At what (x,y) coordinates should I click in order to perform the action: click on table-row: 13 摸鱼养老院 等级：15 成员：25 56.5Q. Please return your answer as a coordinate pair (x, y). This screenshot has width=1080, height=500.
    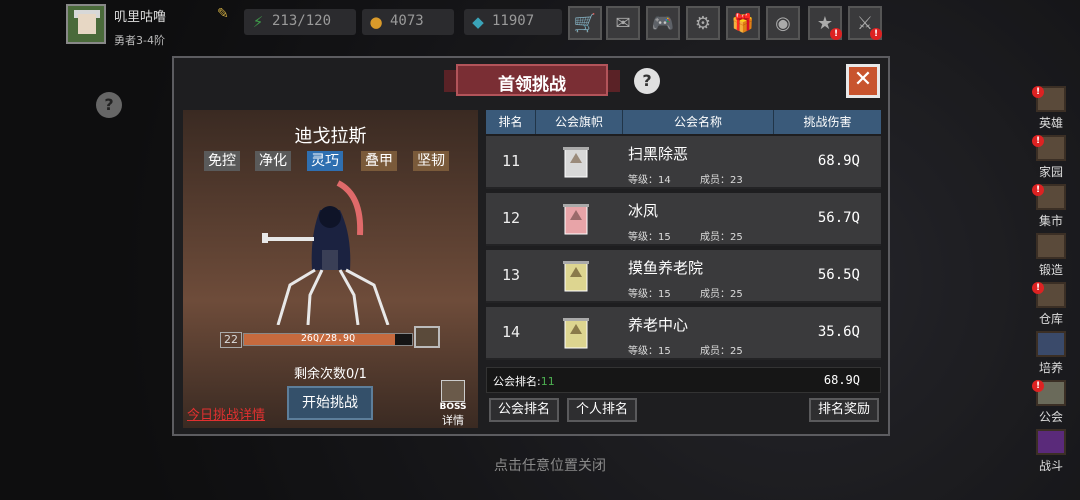
    Looking at the image, I should click on (683, 276).